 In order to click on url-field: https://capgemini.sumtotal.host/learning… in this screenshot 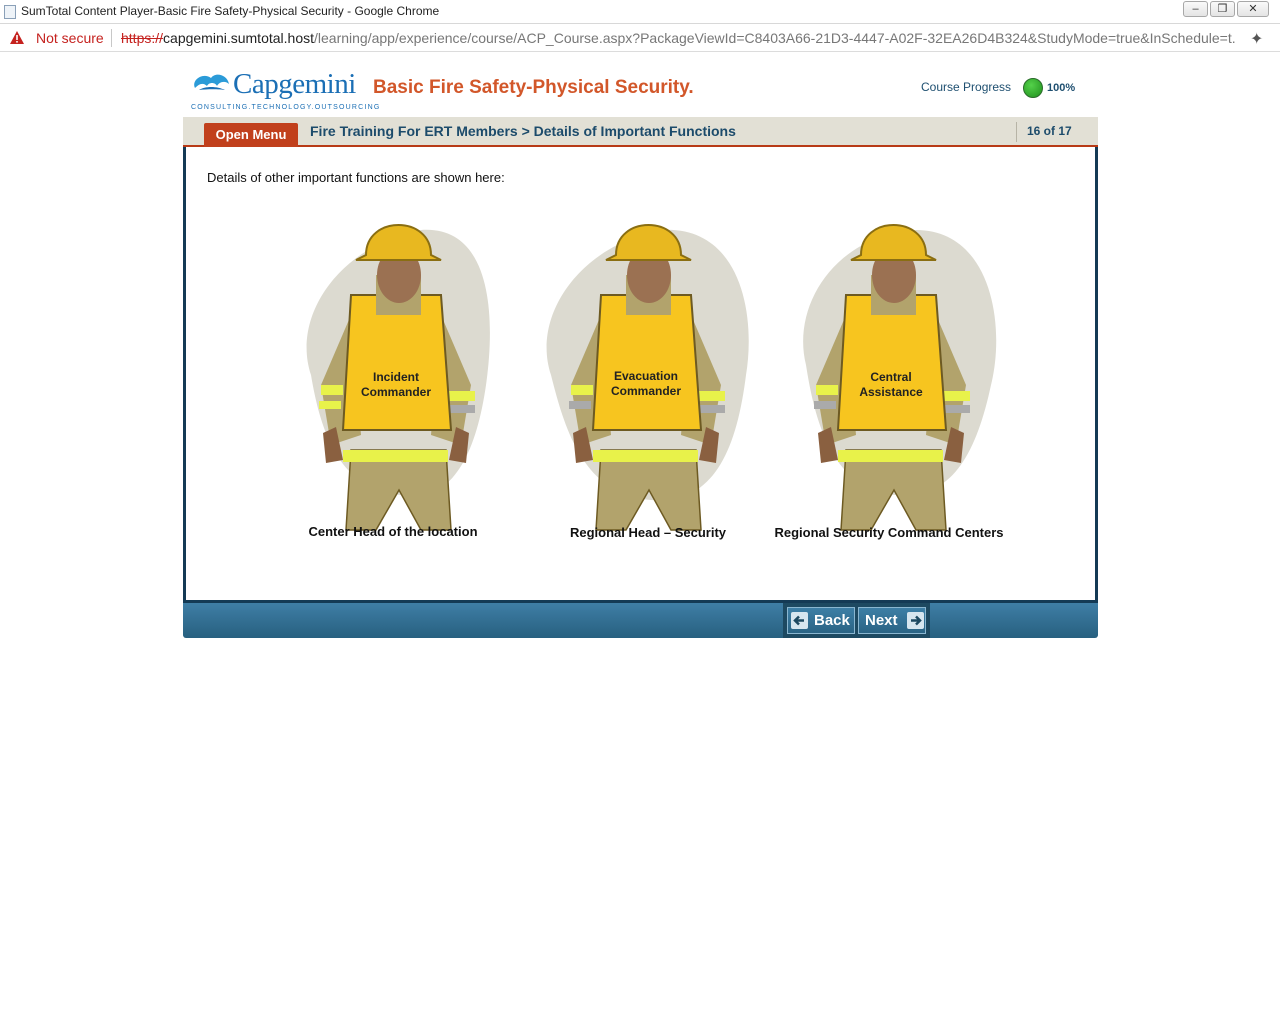, I will do `click(678, 38)`.